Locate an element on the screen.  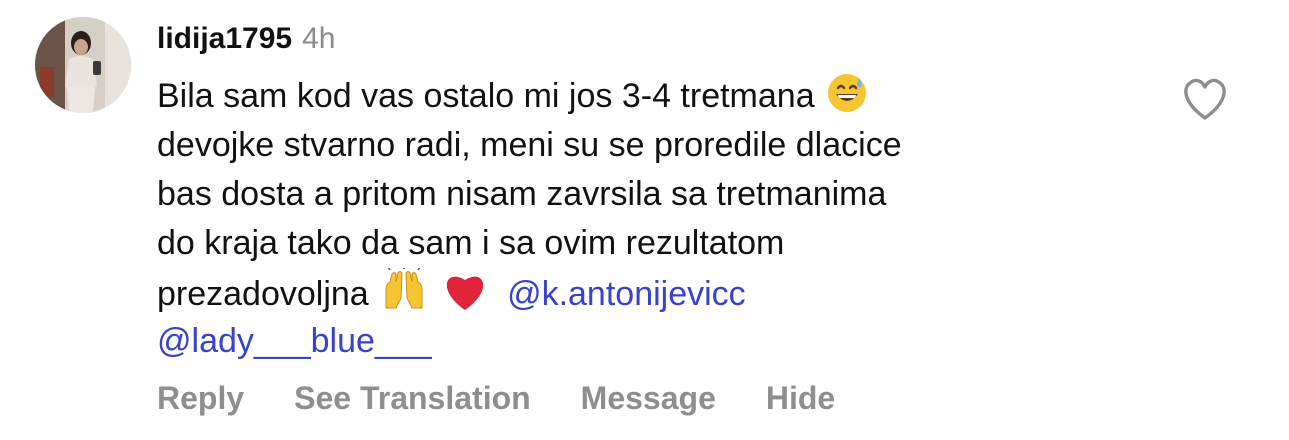
like-heart-icon is located at coordinates (1205, 99).